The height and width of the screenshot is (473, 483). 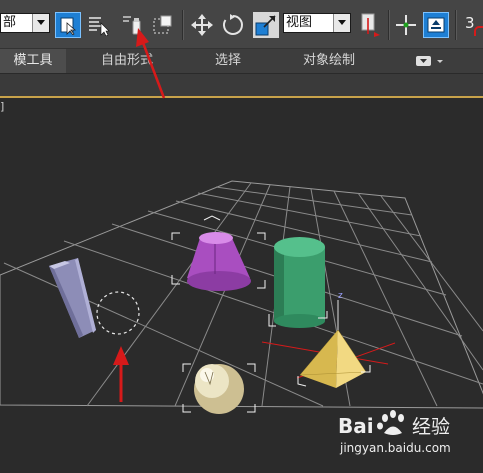 I want to click on red-arrow-marker, so click(x=121, y=374).